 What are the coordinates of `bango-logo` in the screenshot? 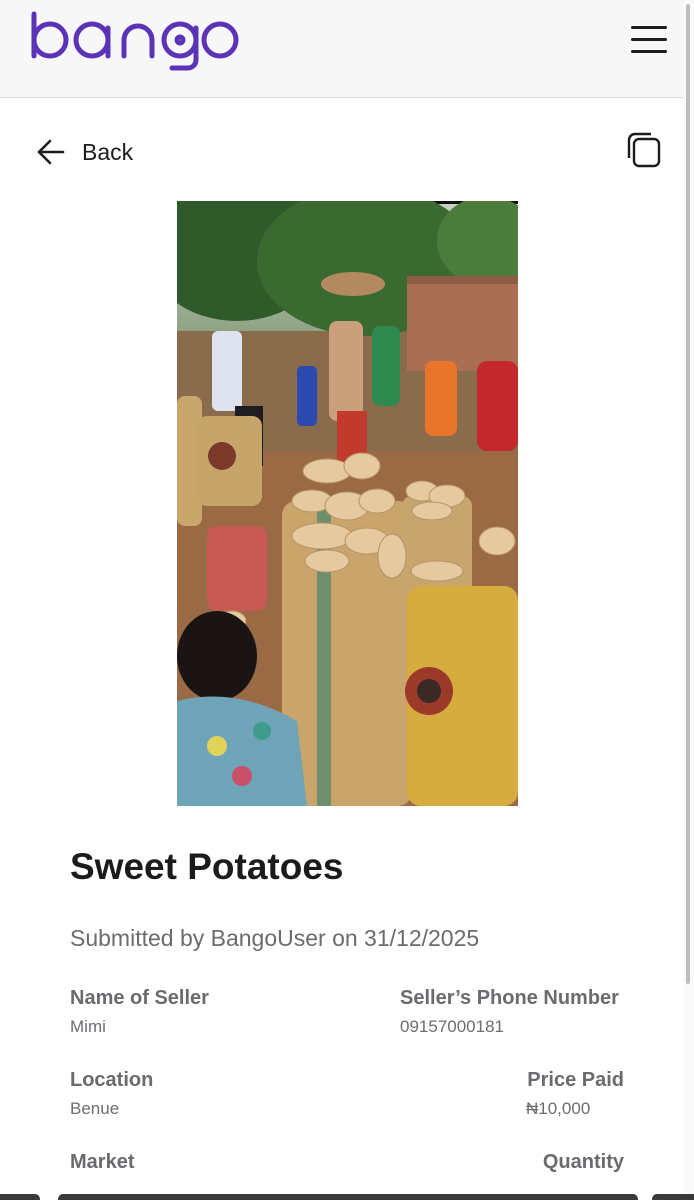 It's located at (135, 41).